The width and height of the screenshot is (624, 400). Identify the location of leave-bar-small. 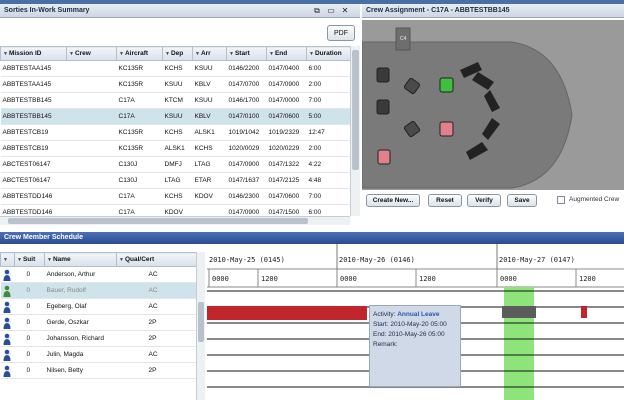
(584, 312).